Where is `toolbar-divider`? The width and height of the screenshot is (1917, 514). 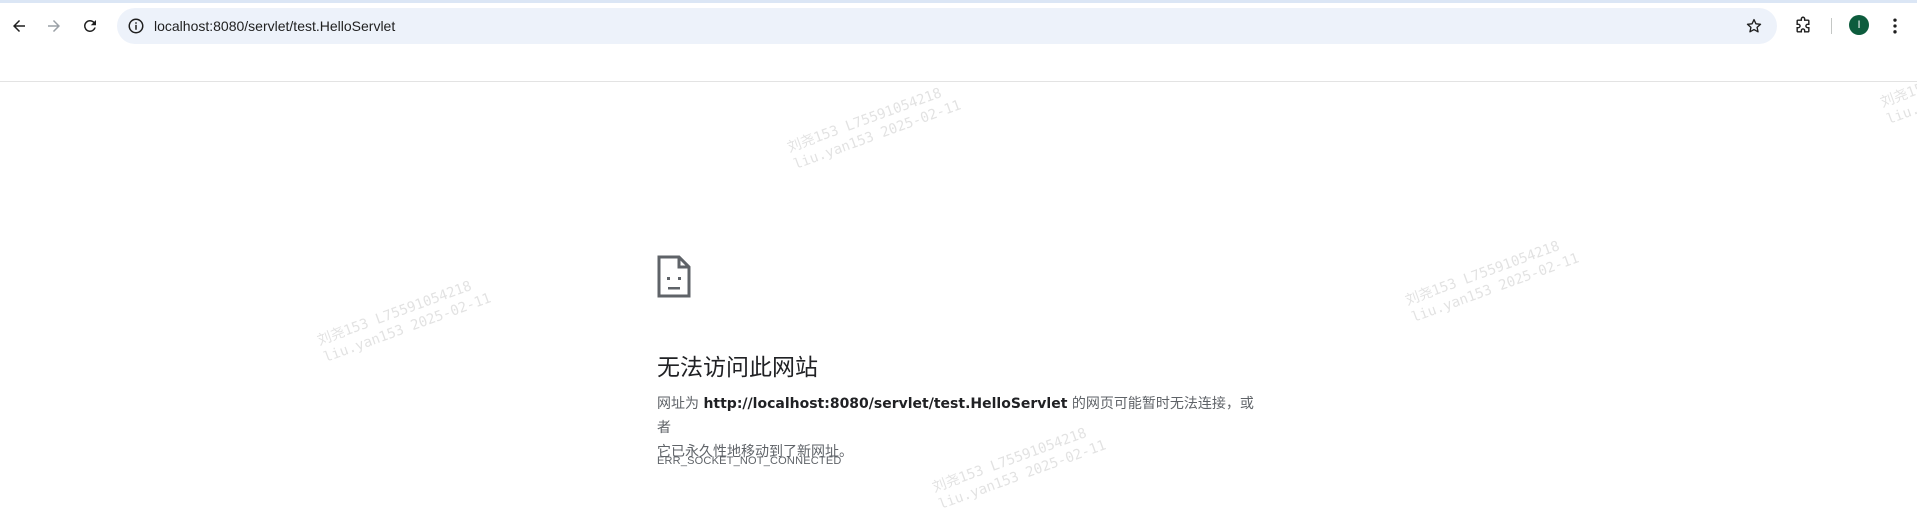 toolbar-divider is located at coordinates (958, 81).